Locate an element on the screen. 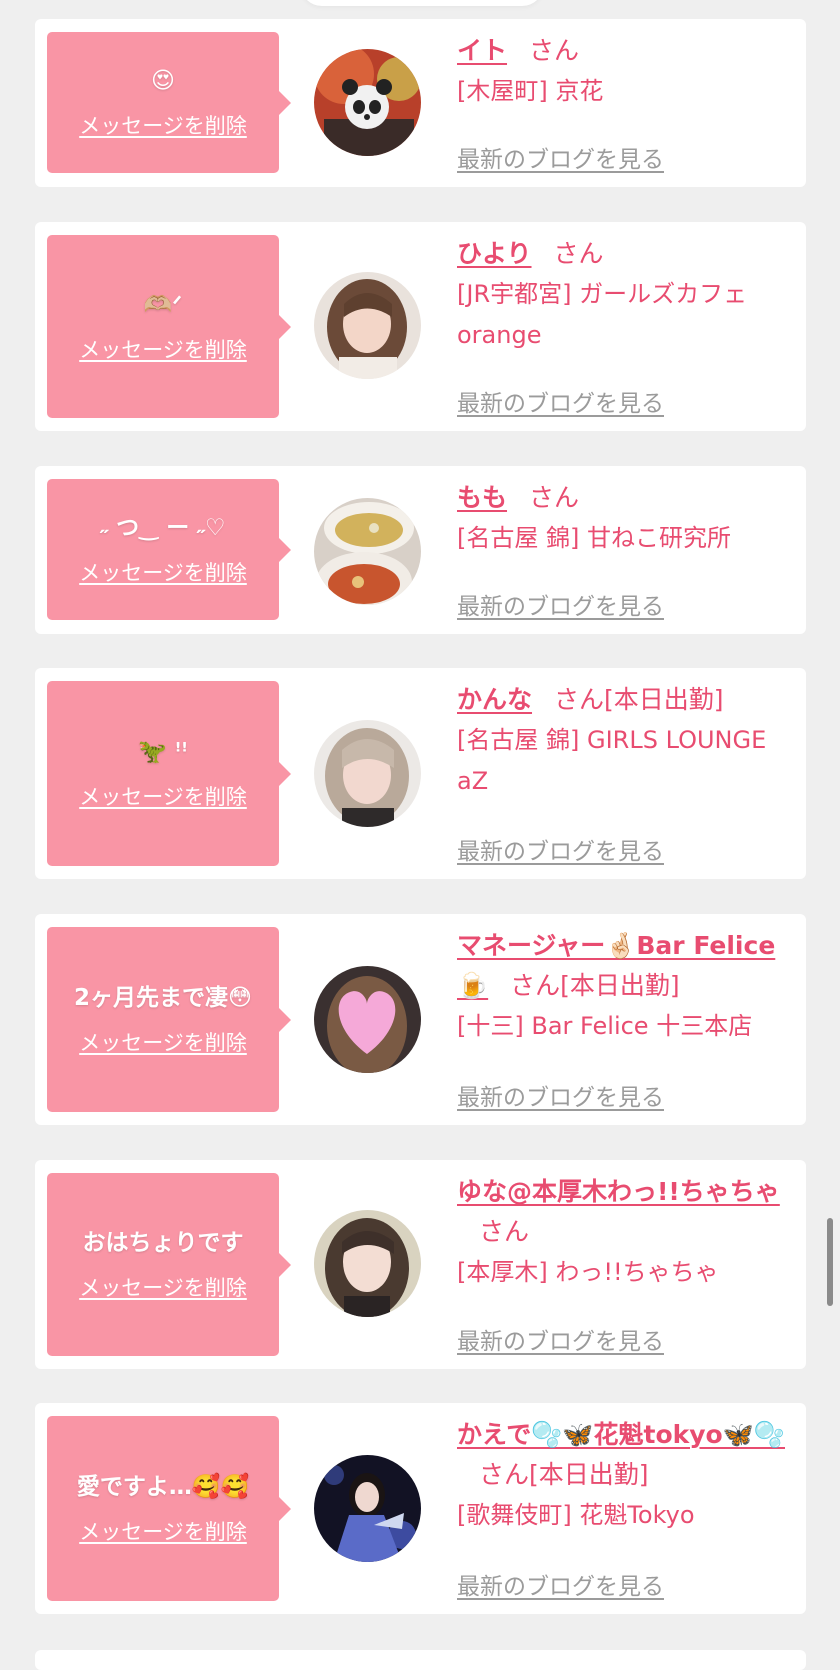 The image size is (840, 1670). message-text: 😍 is located at coordinates (163, 80).